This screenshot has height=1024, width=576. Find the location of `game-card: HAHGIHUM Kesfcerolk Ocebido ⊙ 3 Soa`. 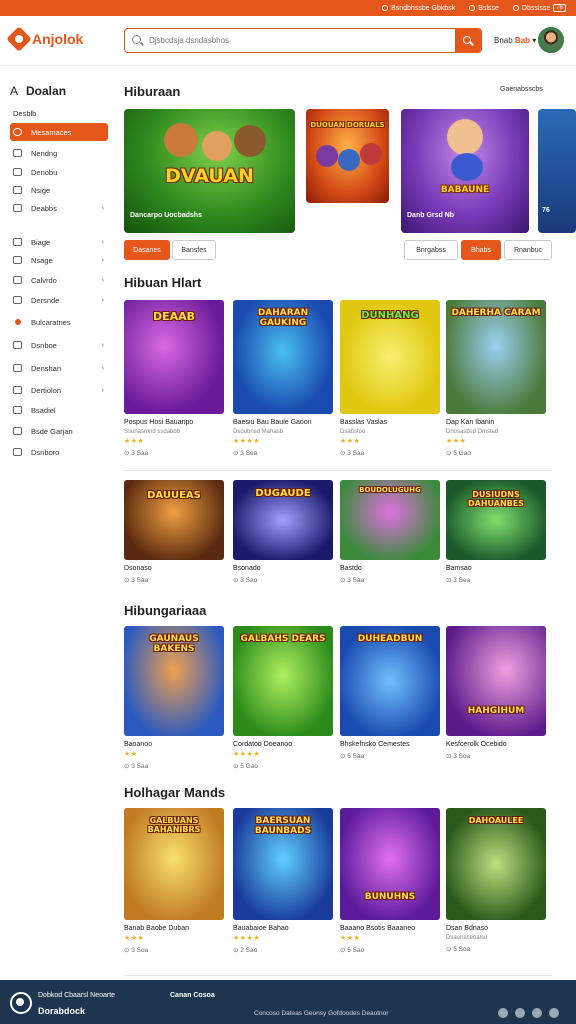

game-card: HAHGIHUM Kesfcerolk Ocebido ⊙ 3 Soa is located at coordinates (496, 693).